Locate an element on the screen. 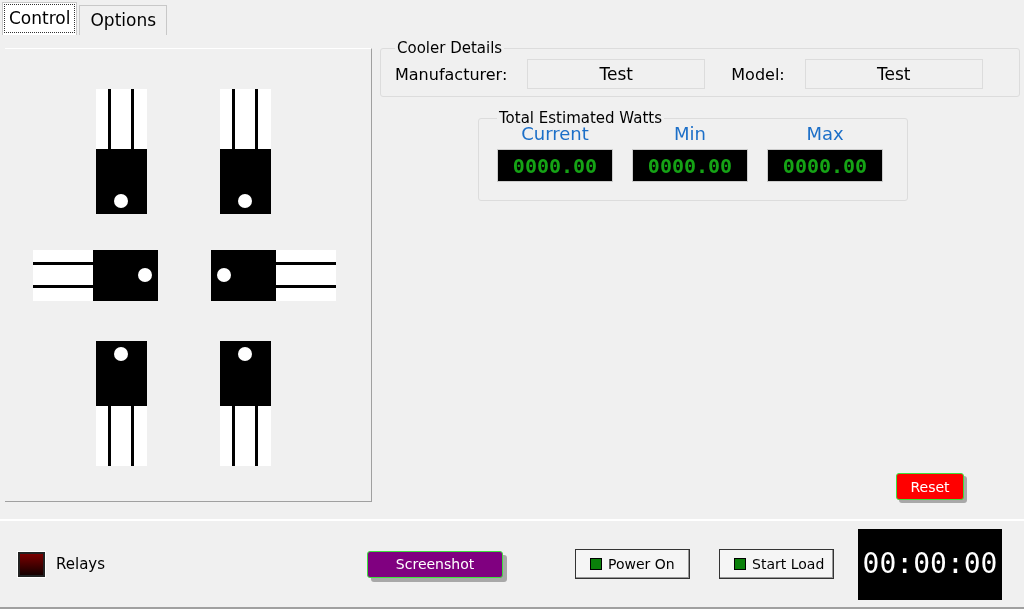 The height and width of the screenshot is (609, 1024). tab: Options is located at coordinates (123, 20).